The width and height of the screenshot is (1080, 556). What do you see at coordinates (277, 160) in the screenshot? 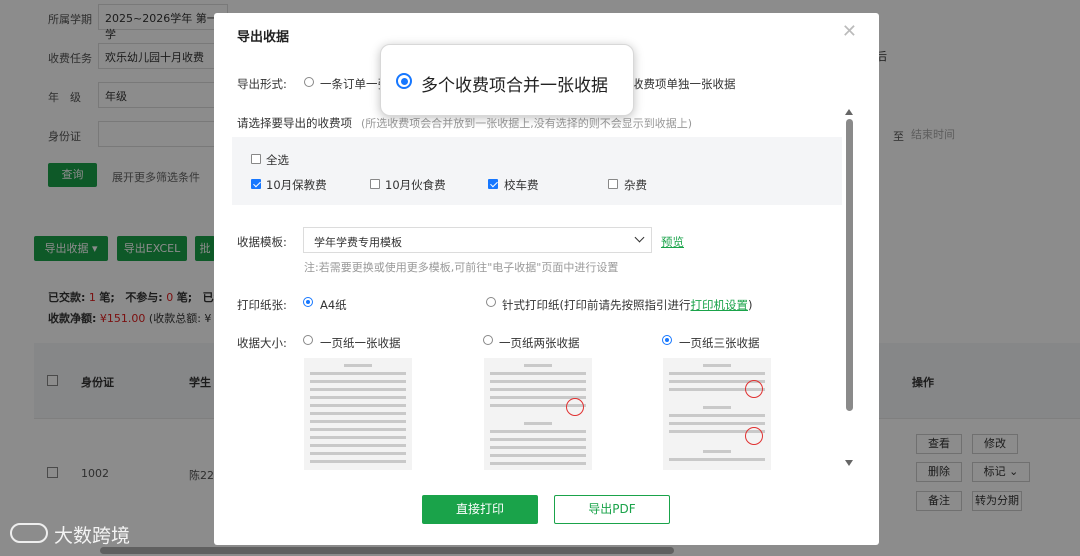
I see `check-all-label: 全选` at bounding box center [277, 160].